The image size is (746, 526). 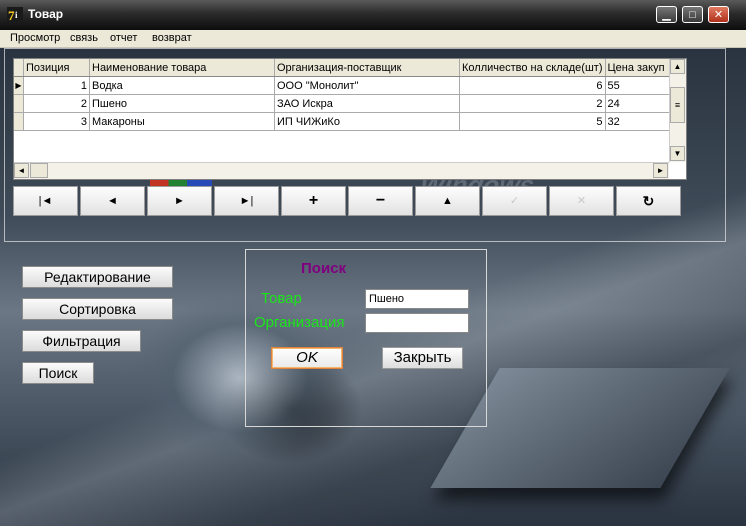 I want to click on delphi-app-icon: 7 i, so click(x=15, y=15).